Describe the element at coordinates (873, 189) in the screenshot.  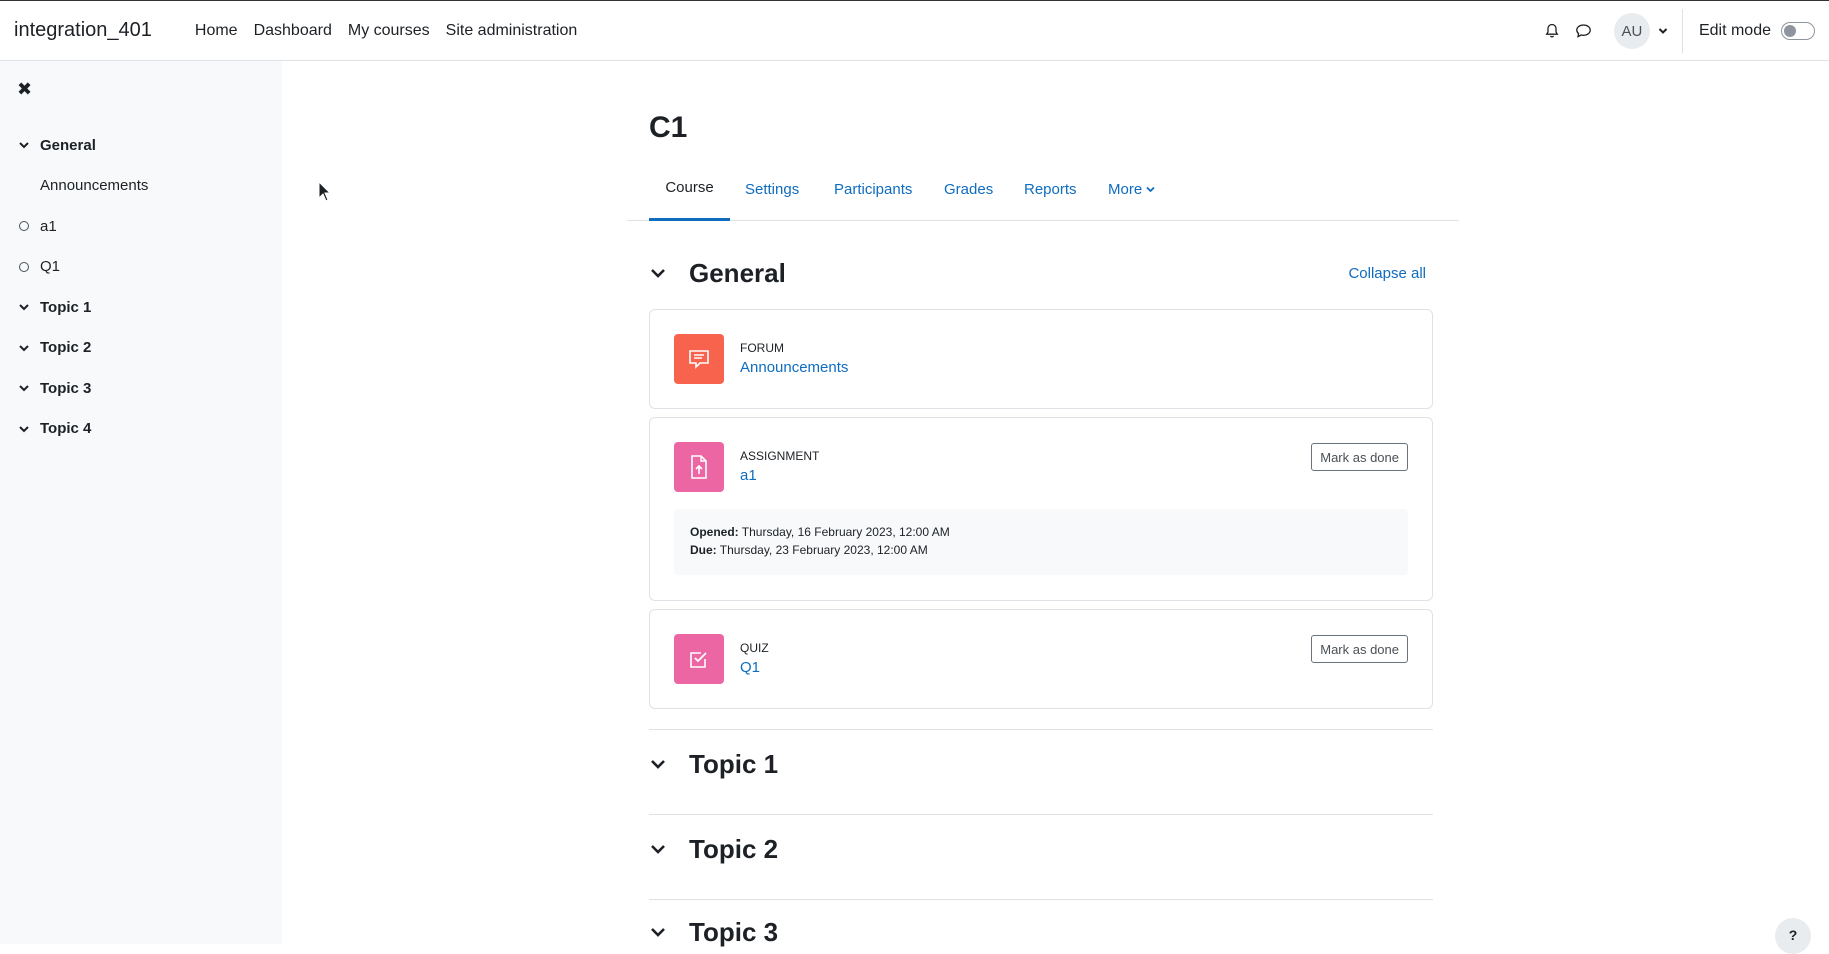
I see `tab-participants: Participants` at that location.